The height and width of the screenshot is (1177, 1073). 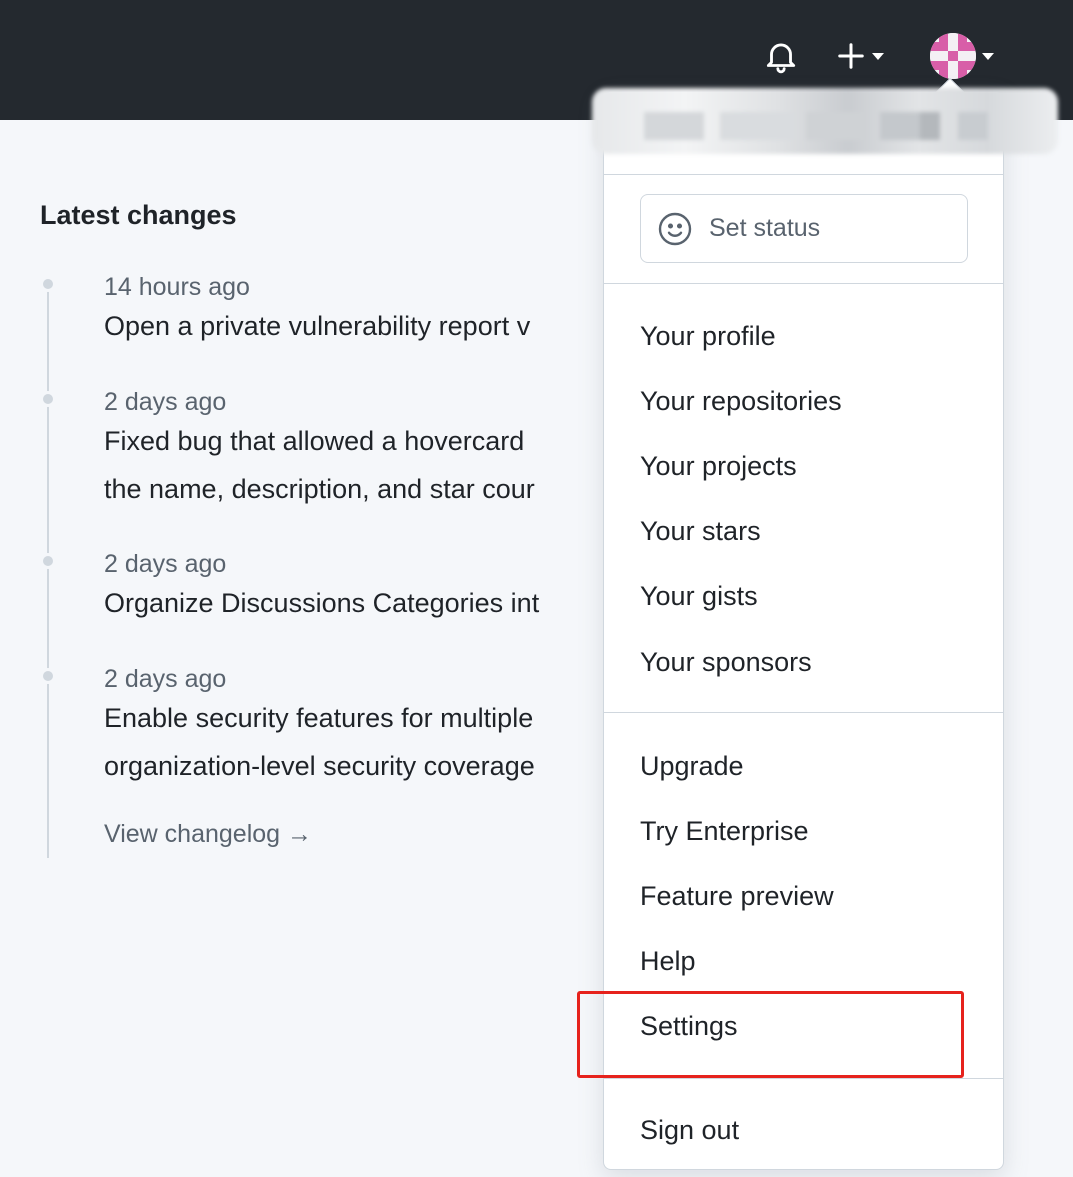 What do you see at coordinates (692, 766) in the screenshot?
I see `menu-item-upgrade: Upgrade` at bounding box center [692, 766].